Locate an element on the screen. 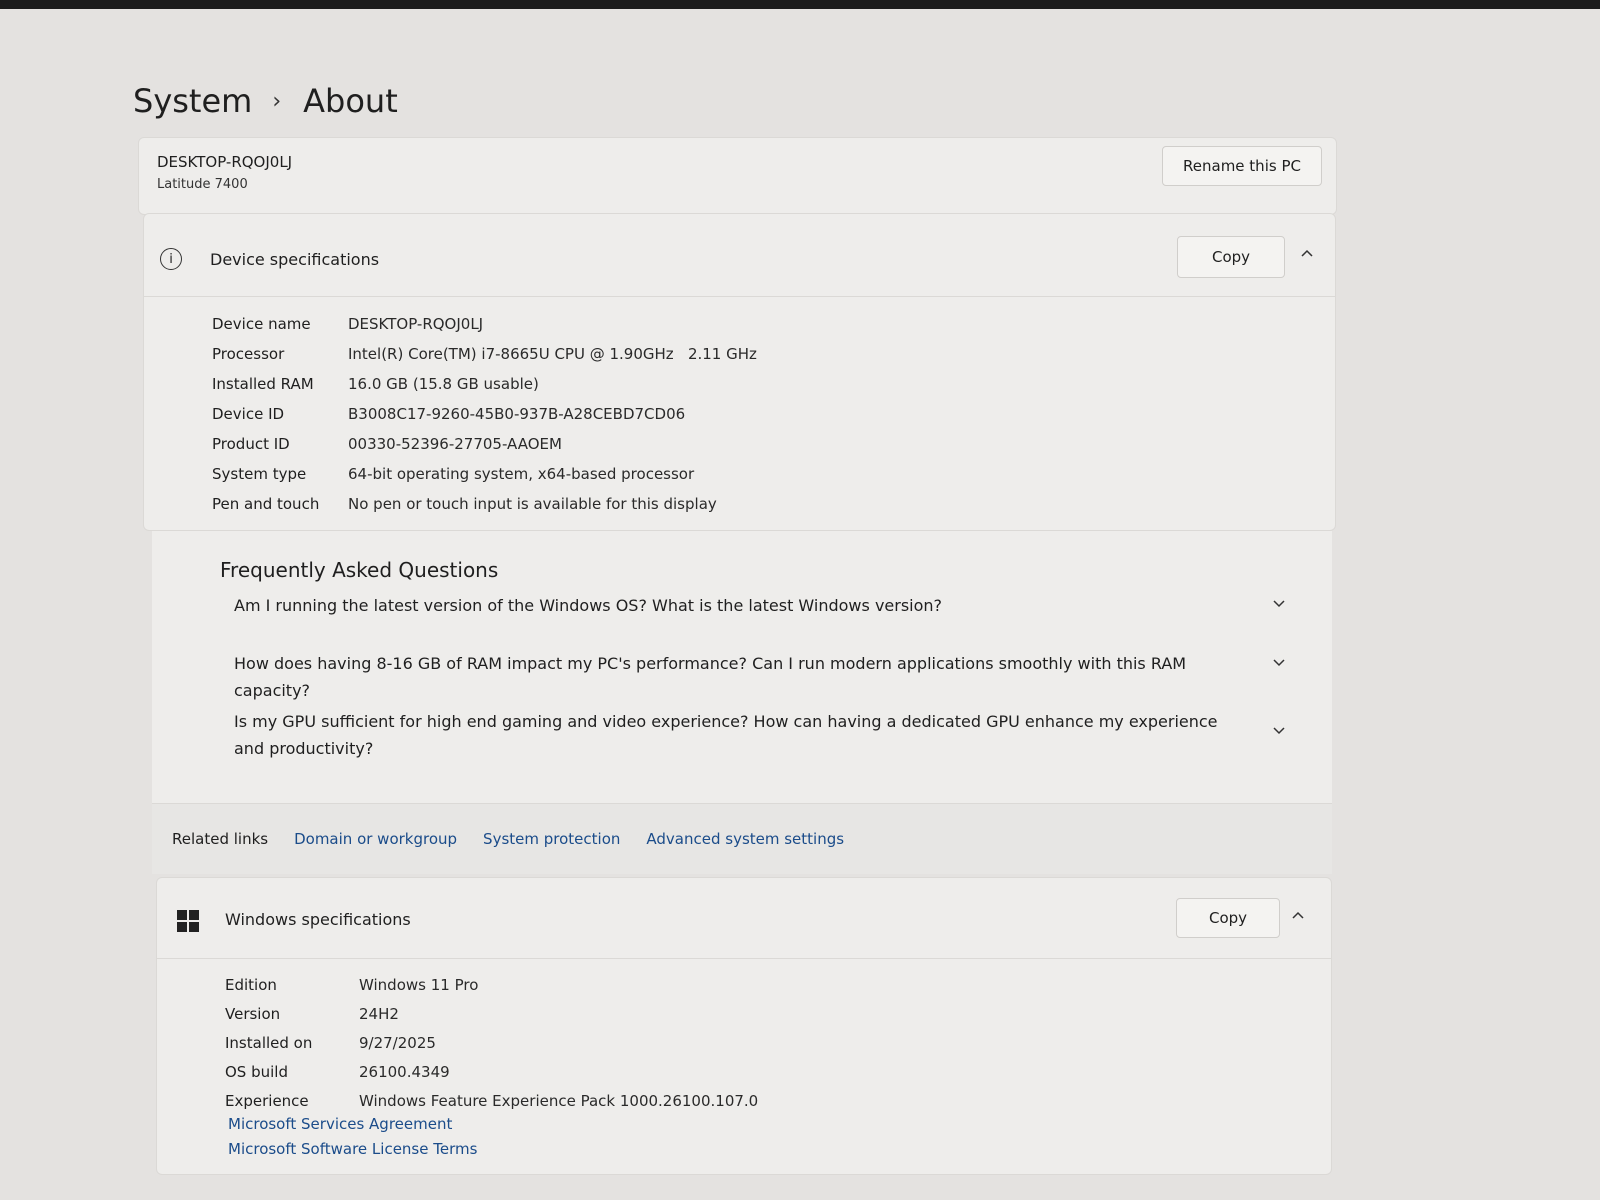 The width and height of the screenshot is (1600, 1200). spec-label: Installed RAM is located at coordinates (263, 384).